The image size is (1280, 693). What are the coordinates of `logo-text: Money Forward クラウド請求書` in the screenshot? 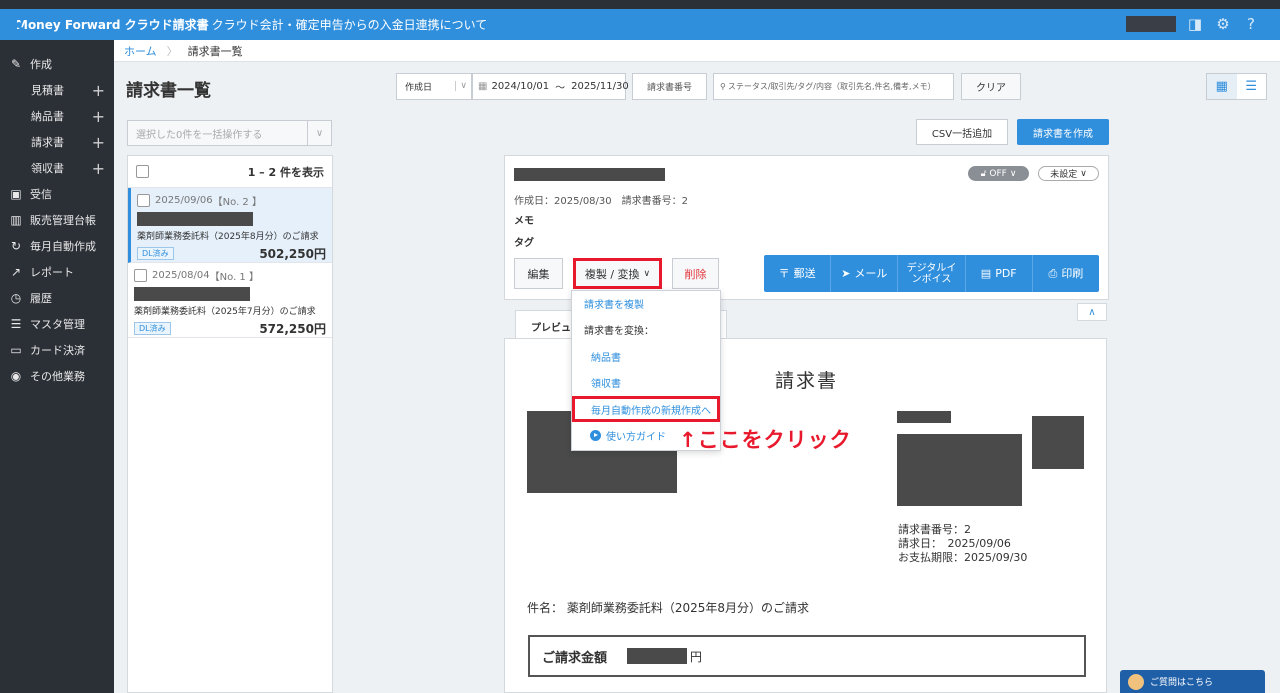 It's located at (112, 25).